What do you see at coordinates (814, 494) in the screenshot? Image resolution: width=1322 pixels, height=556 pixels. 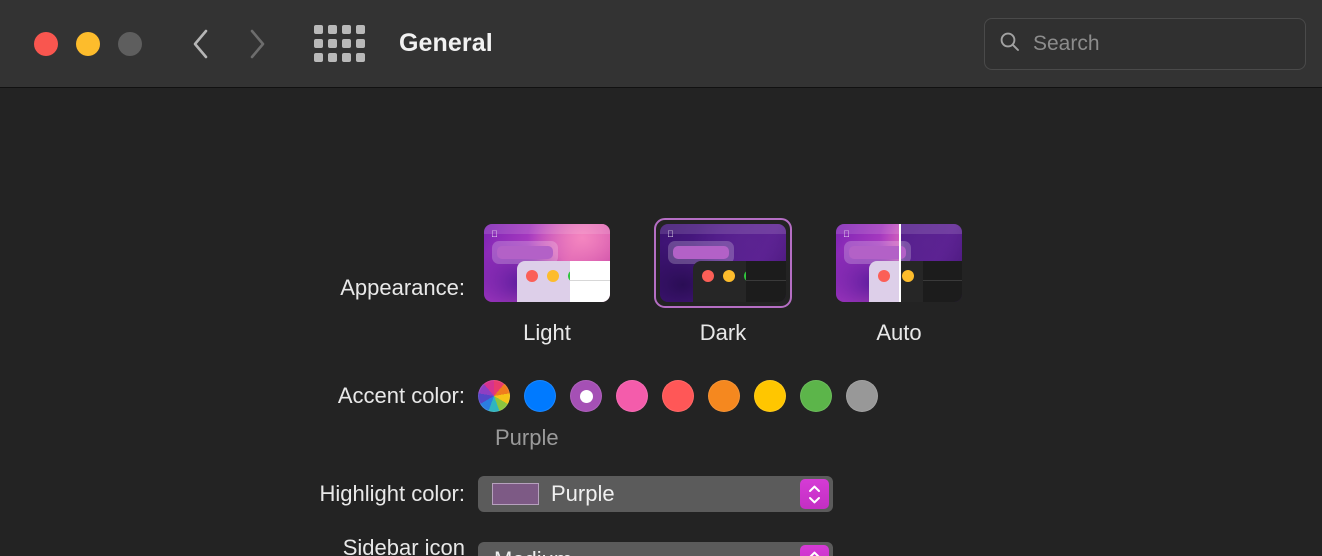 I see `highlight-color-stepper-icon` at bounding box center [814, 494].